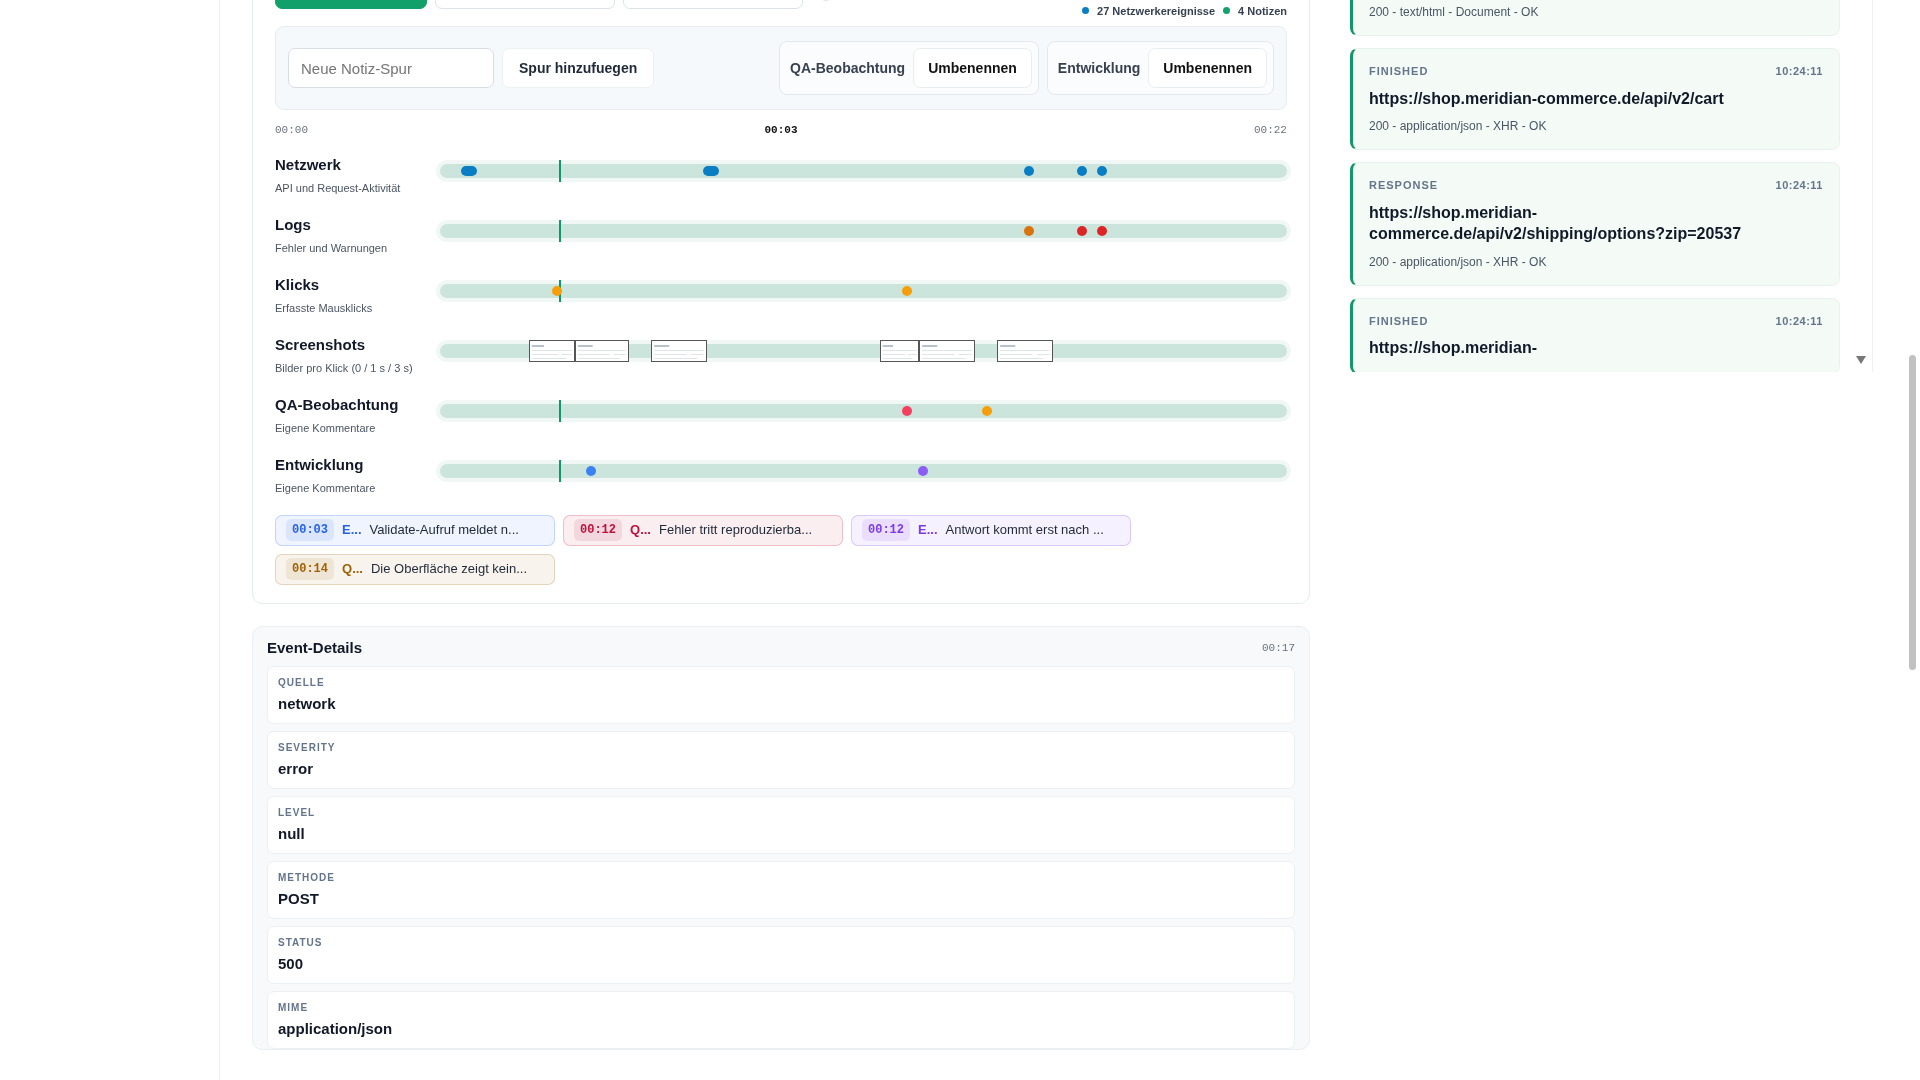 Image resolution: width=1920 pixels, height=1080 pixels. Describe the element at coordinates (324, 309) in the screenshot. I see `track-subtitle: Erfasste Mausklicks` at that location.